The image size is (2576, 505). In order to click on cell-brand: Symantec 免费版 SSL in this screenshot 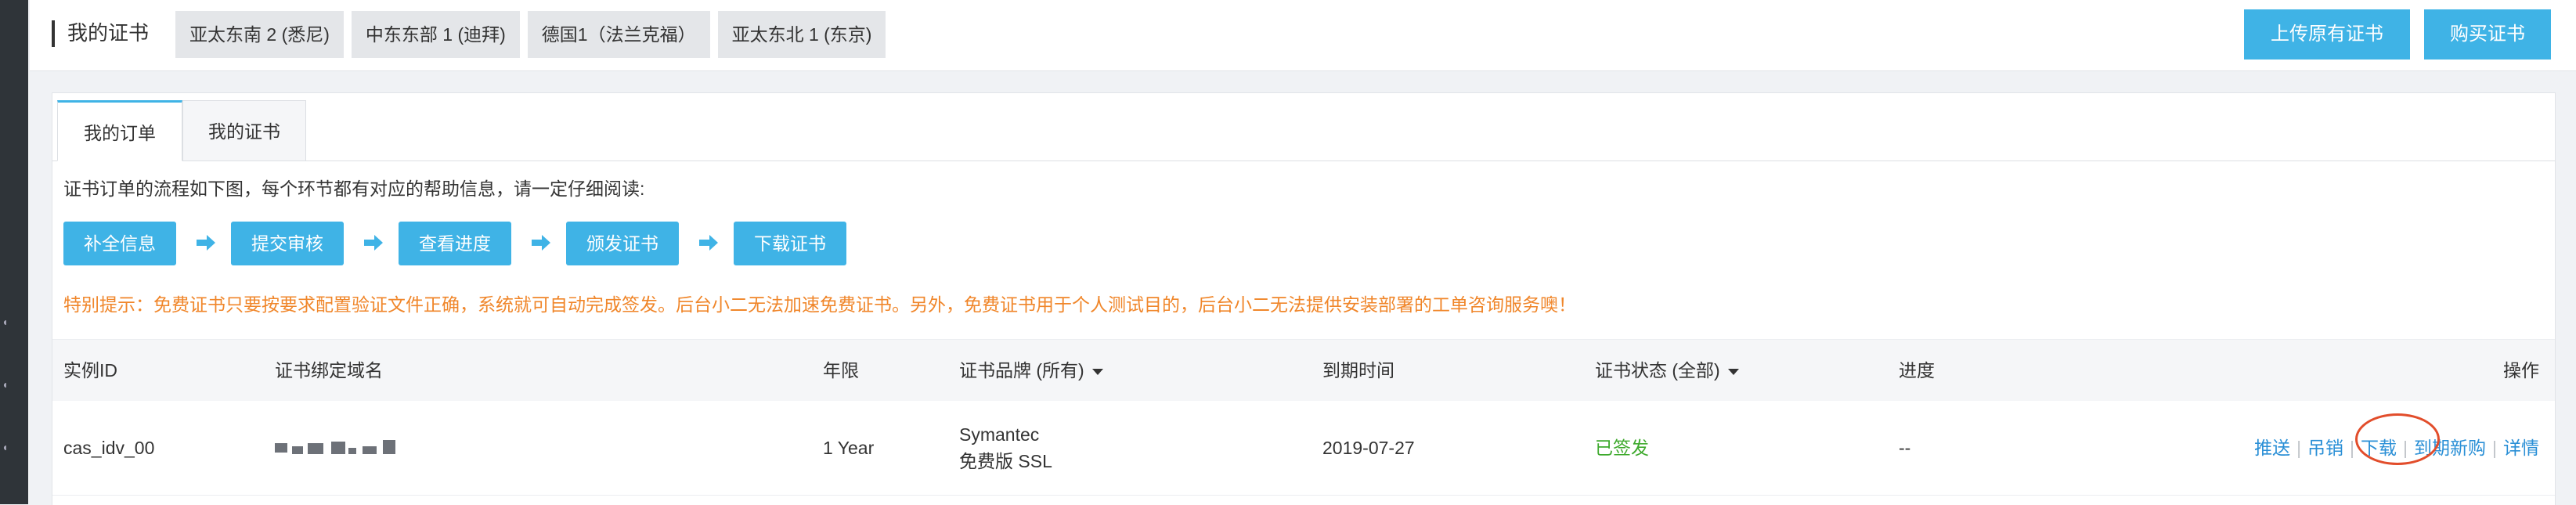, I will do `click(1006, 448)`.